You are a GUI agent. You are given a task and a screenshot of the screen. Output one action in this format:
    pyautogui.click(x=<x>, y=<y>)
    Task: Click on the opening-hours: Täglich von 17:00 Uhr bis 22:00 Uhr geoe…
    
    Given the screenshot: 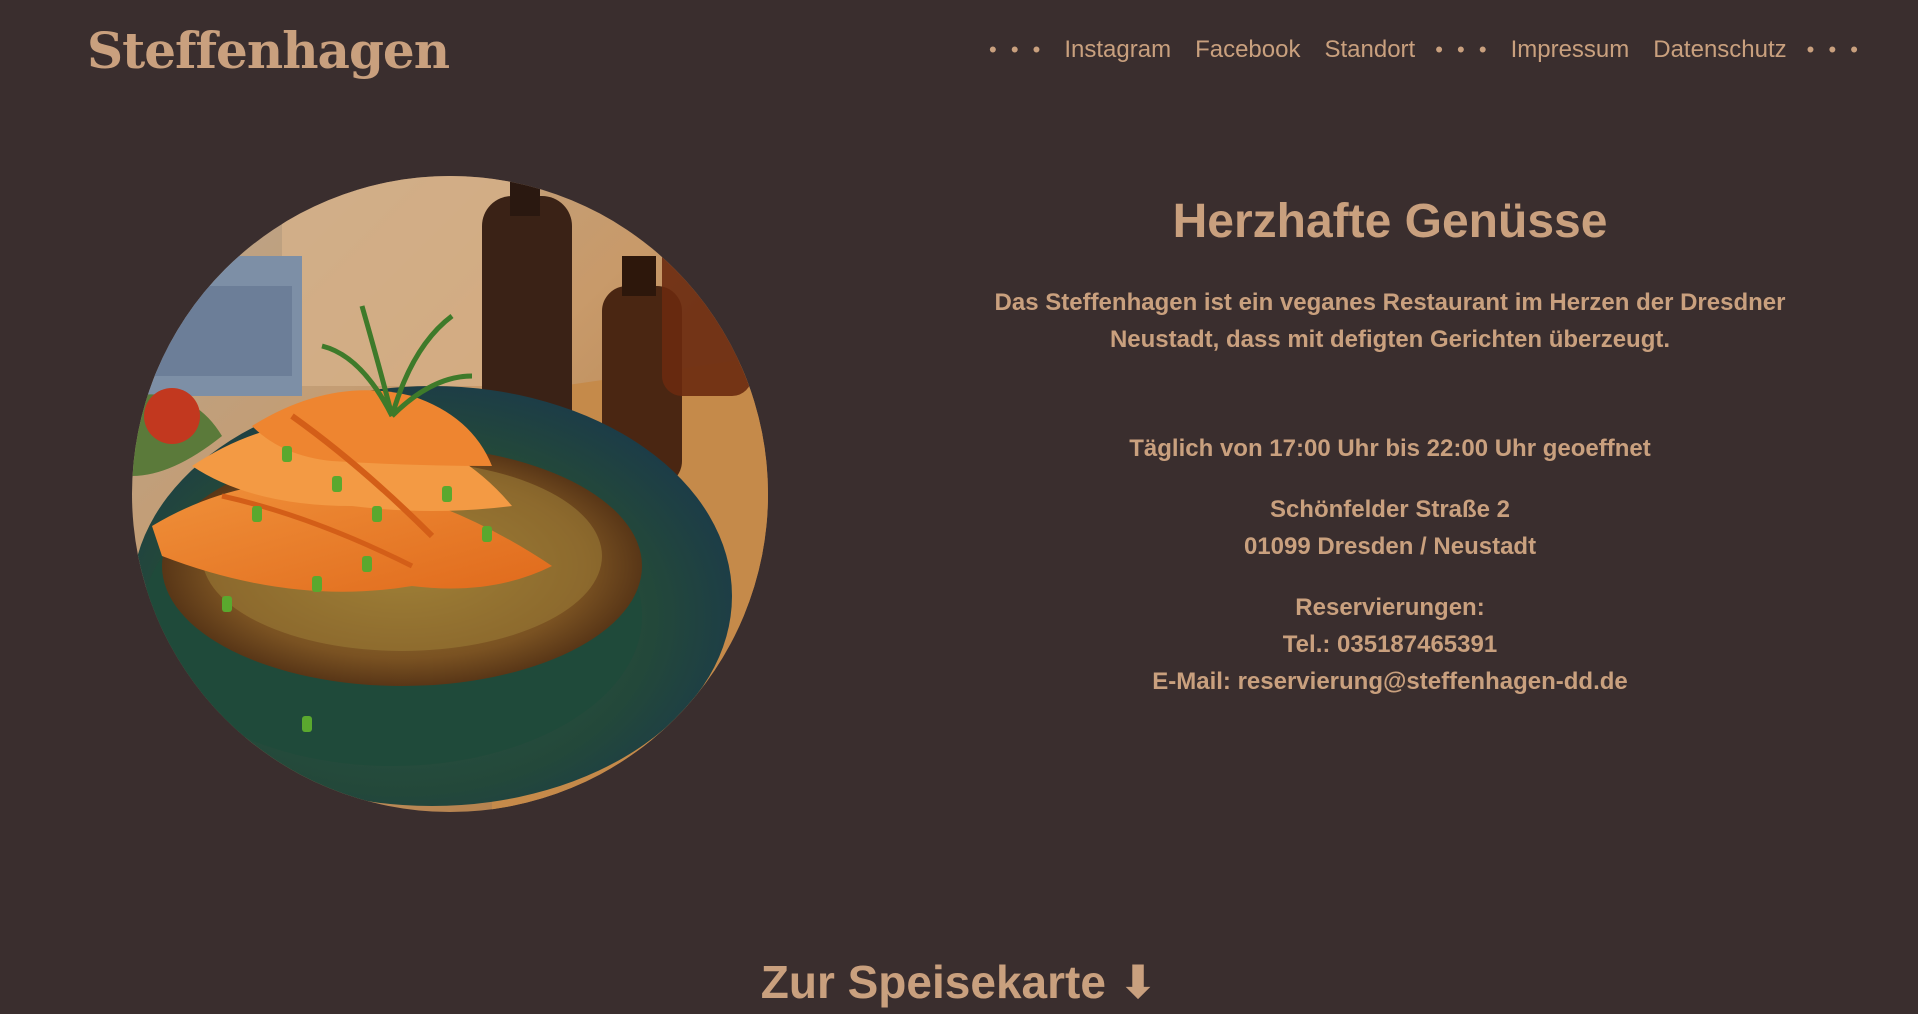 What is the action you would take?
    pyautogui.click(x=1390, y=448)
    